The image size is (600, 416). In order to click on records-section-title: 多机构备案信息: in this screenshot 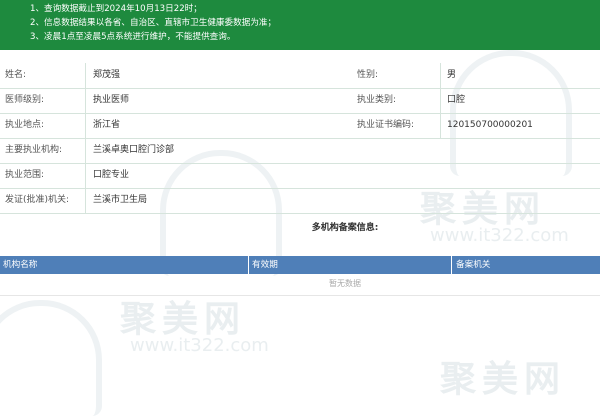, I will do `click(345, 228)`.